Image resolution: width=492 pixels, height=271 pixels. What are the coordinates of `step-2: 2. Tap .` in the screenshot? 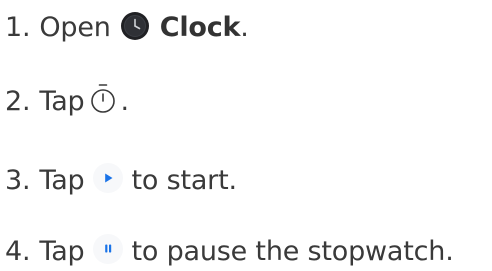 It's located at (67, 101).